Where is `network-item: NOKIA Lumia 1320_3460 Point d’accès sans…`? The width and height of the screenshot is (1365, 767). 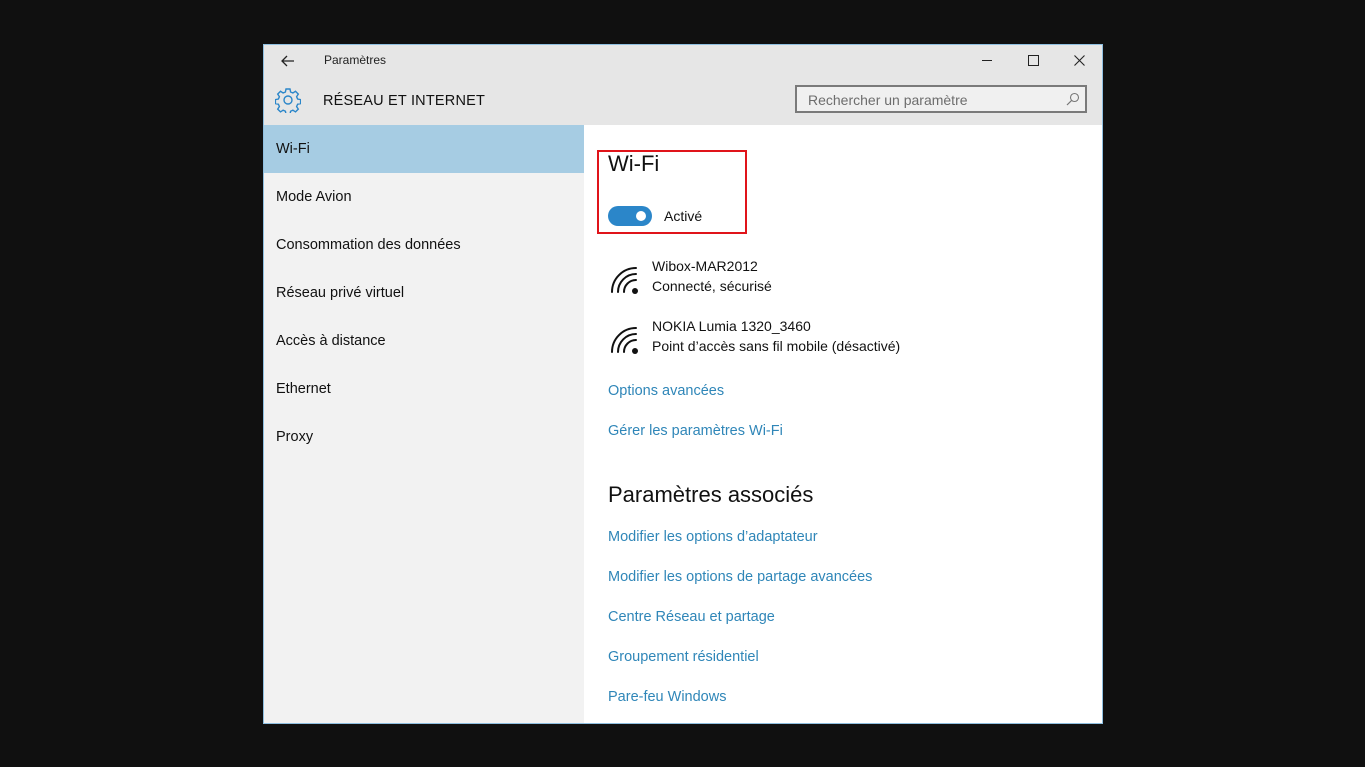
network-item: NOKIA Lumia 1320_3460 Point d’accès sans… is located at coordinates (768, 340).